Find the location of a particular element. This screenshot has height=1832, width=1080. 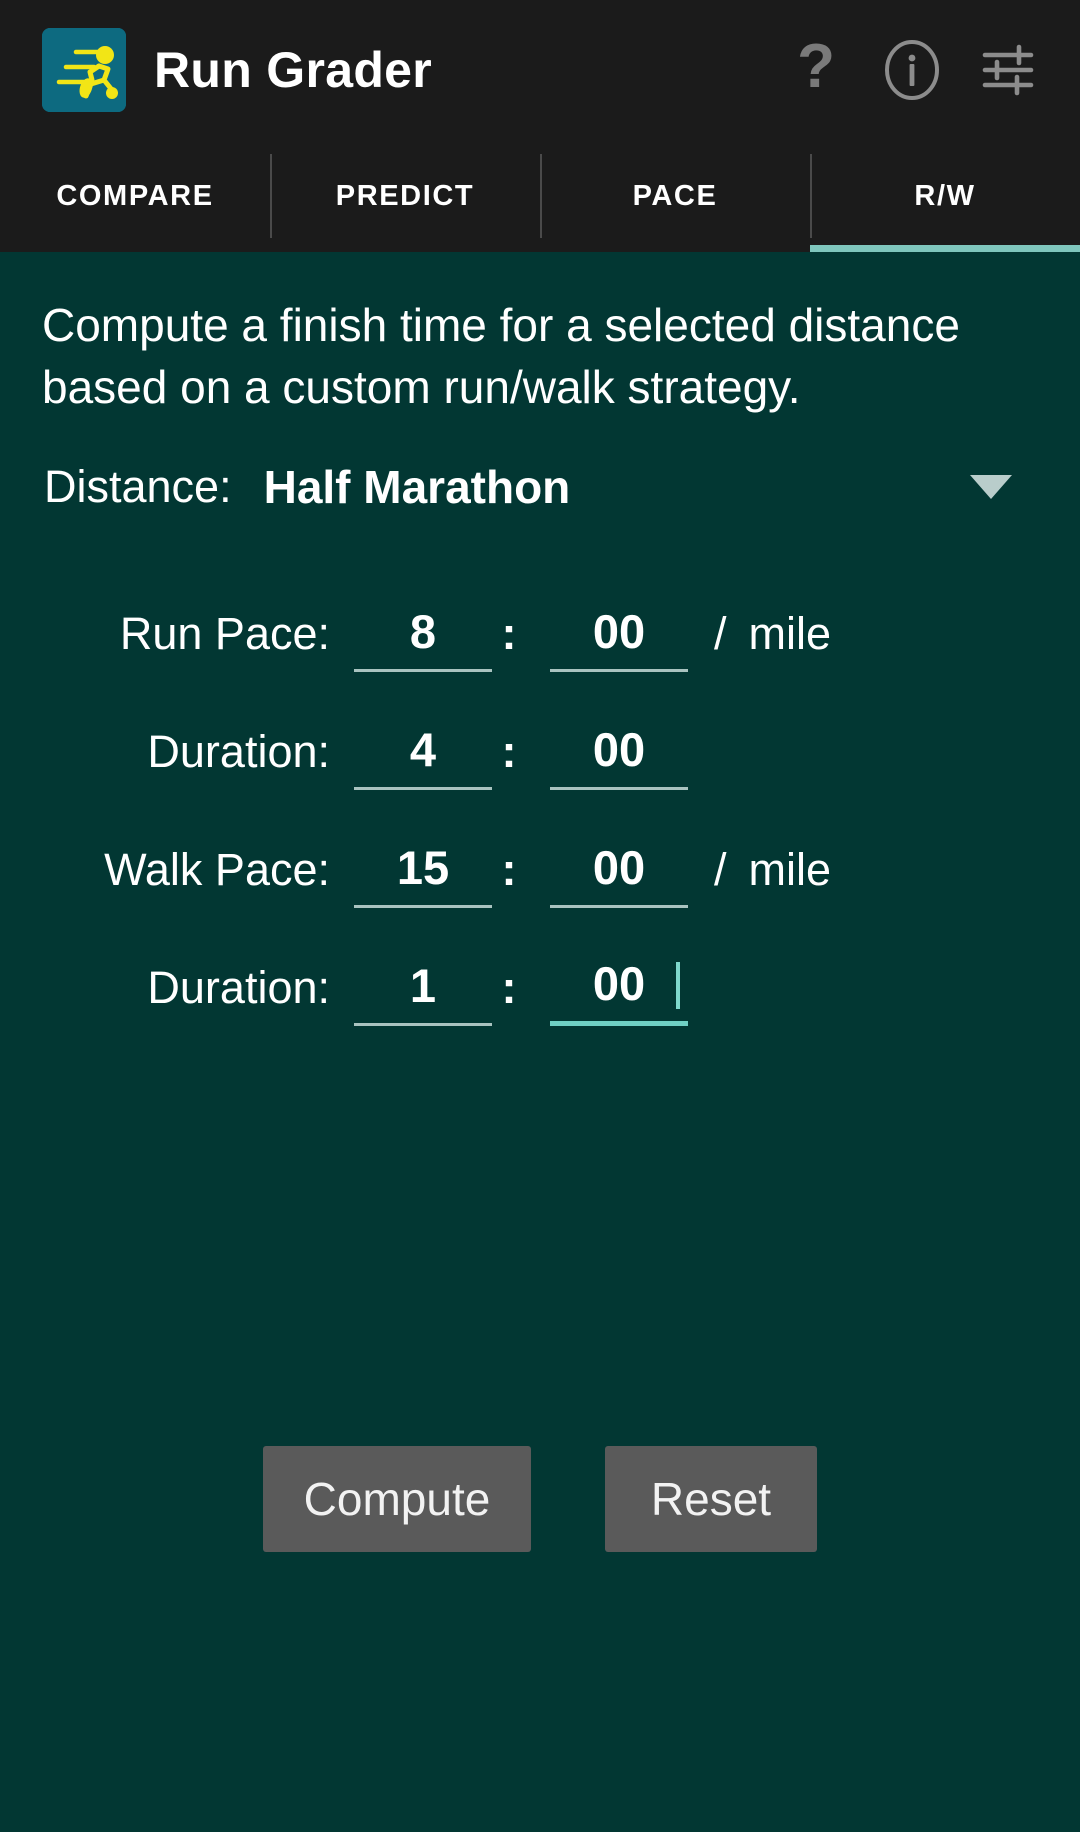

info-icon is located at coordinates (912, 70).